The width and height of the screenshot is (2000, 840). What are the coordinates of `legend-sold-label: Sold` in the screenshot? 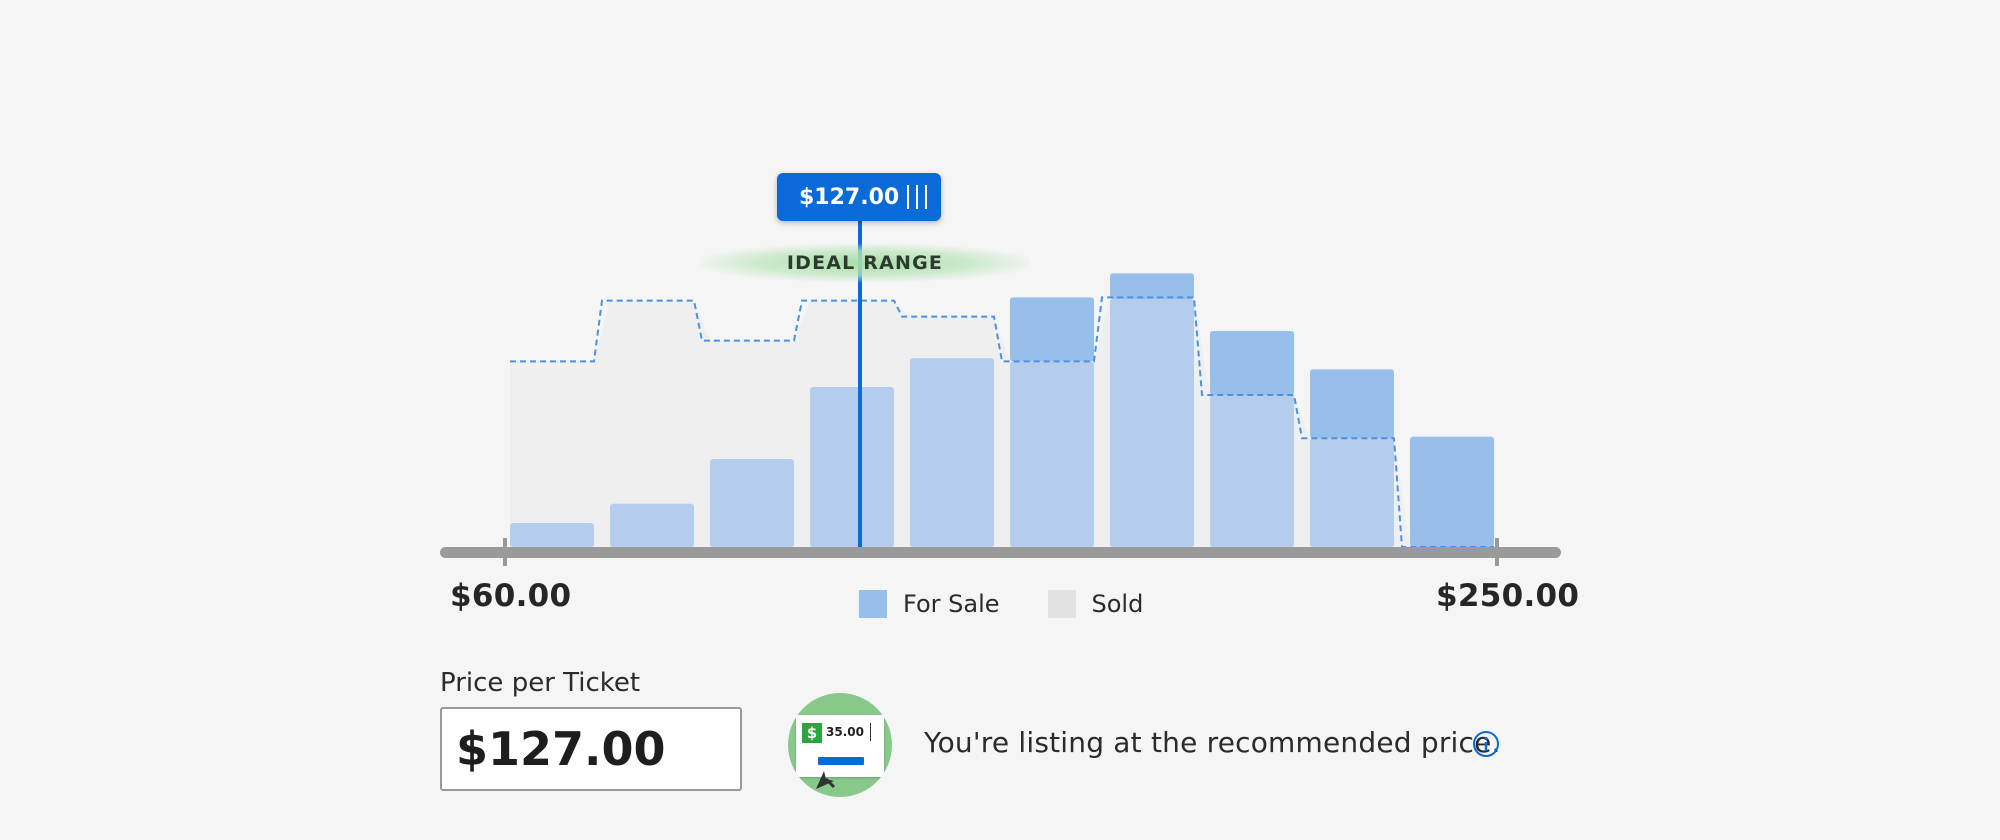 It's located at (1117, 604).